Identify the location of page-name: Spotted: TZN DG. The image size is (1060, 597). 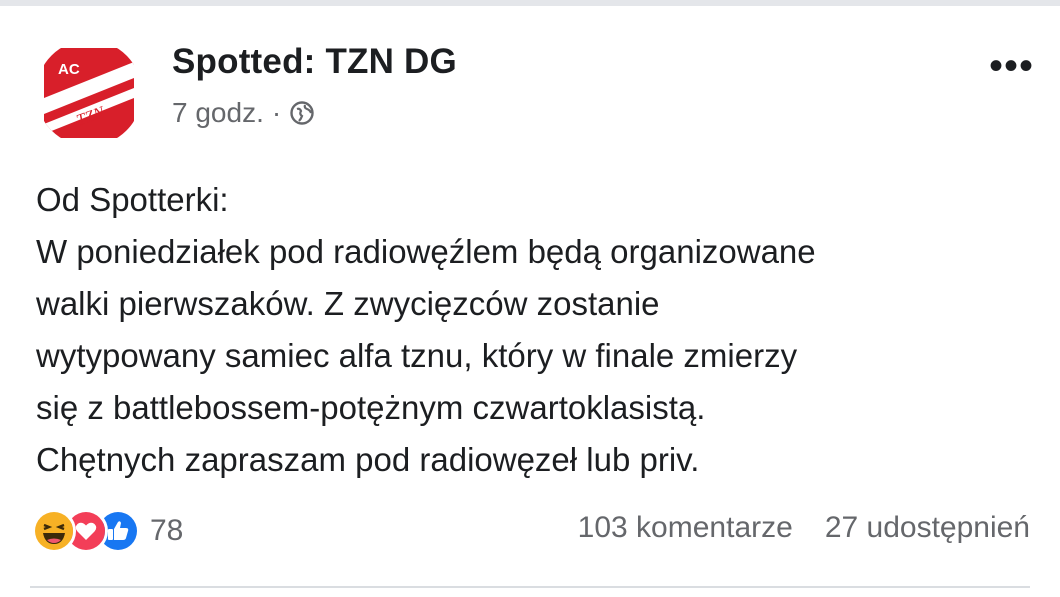
(314, 62).